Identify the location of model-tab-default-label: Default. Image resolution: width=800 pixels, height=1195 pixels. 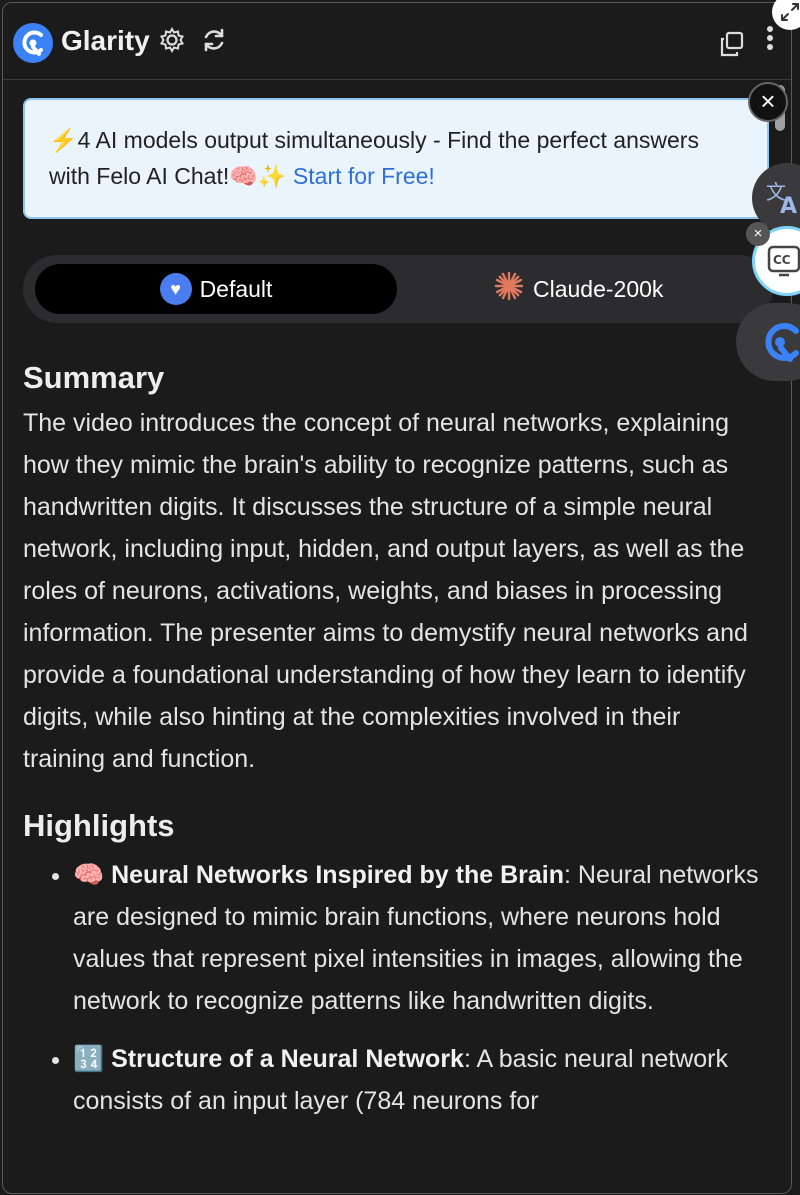
(236, 288).